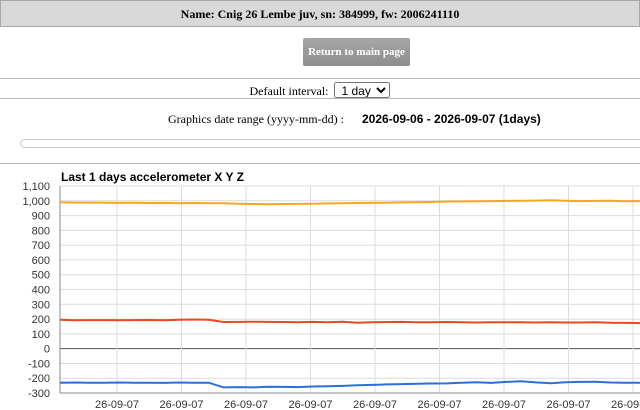 This screenshot has height=410, width=640. What do you see at coordinates (320, 78) in the screenshot?
I see `divider-top` at bounding box center [320, 78].